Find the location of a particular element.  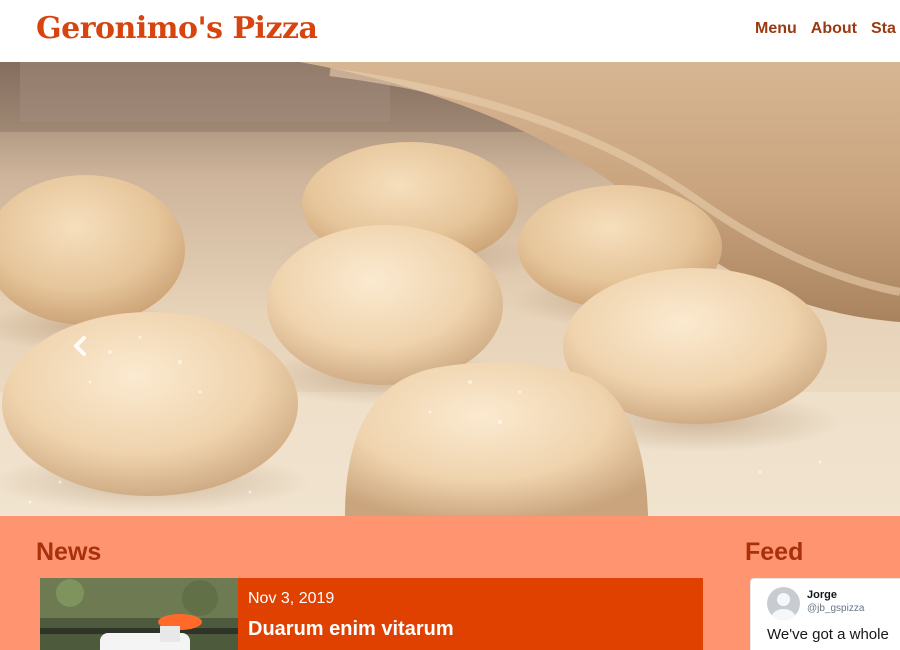

news-thumbnail is located at coordinates (139, 614).